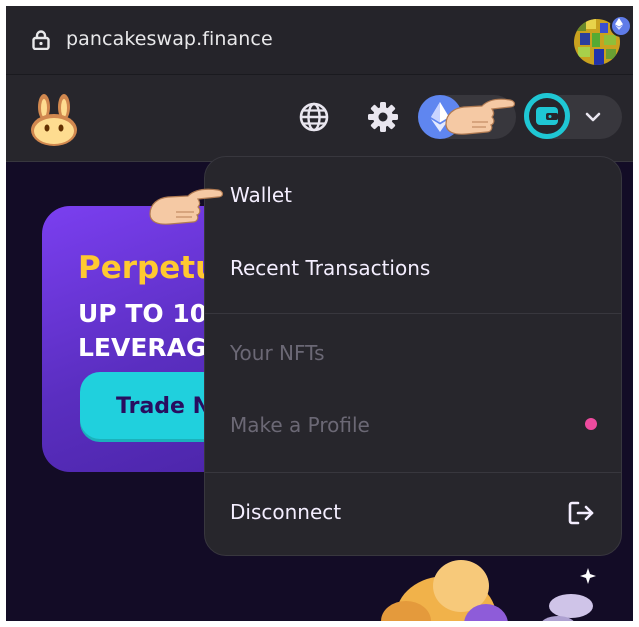 This screenshot has height=627, width=639. I want to click on menu-item-label: Your NFTs, so click(277, 353).